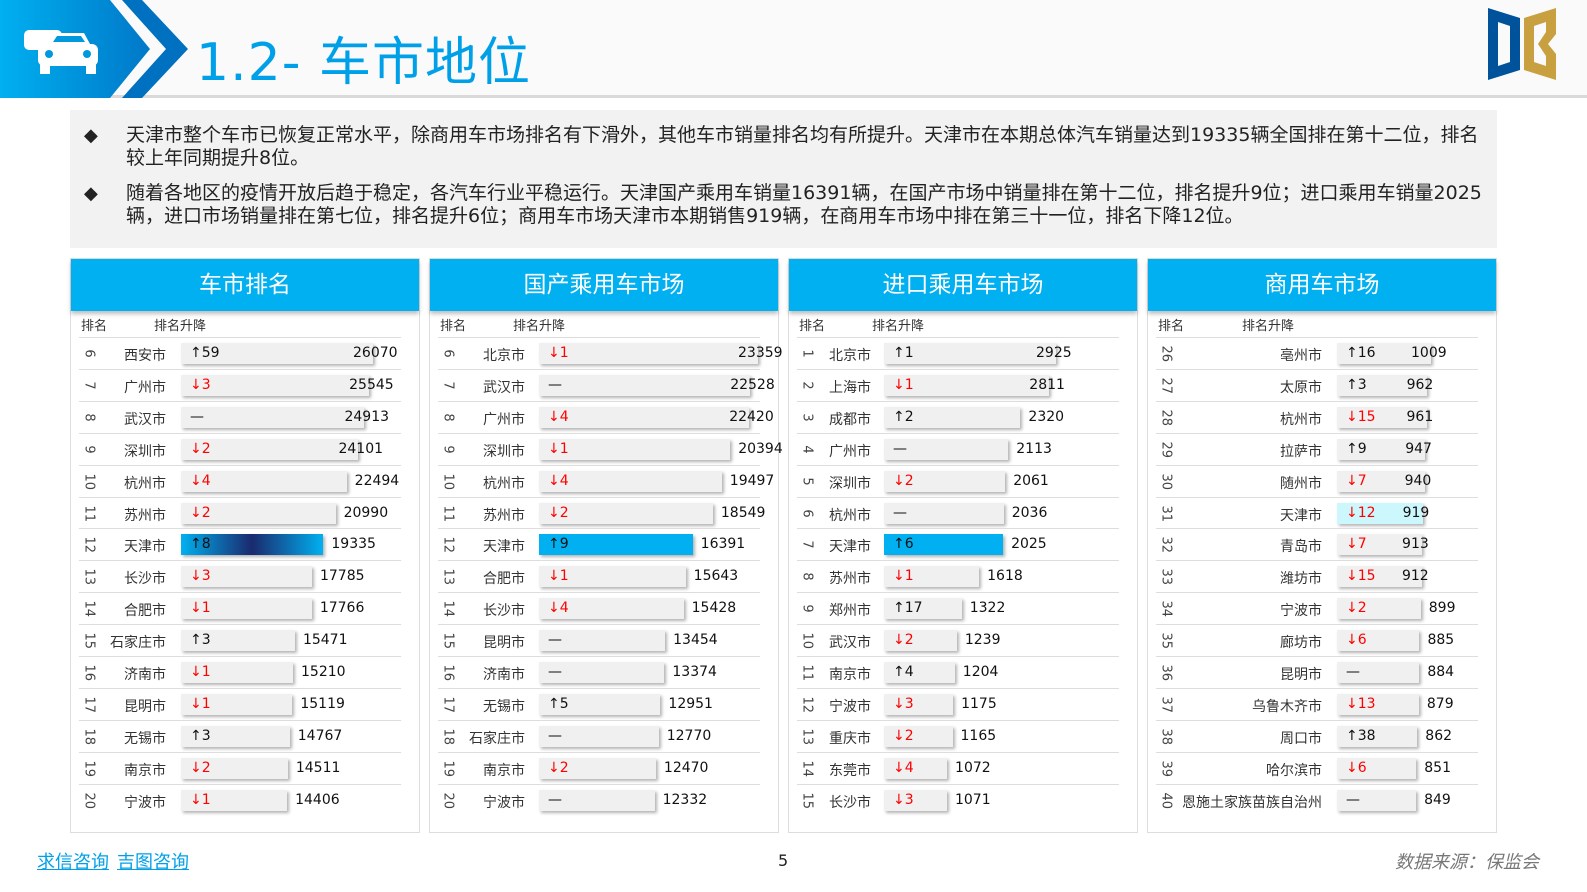 This screenshot has width=1587, height=892. I want to click on city-name: 北京市, so click(504, 356).